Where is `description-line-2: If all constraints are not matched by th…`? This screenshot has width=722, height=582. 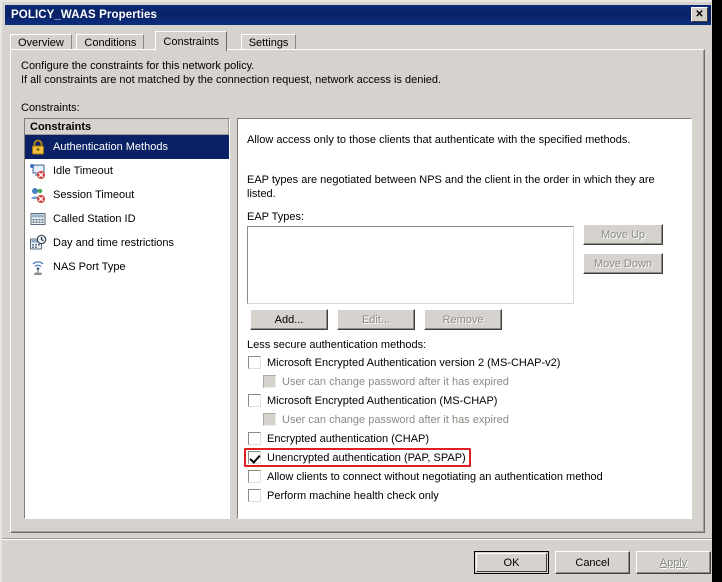
description-line-2: If all constraints are not matched by th… is located at coordinates (231, 80).